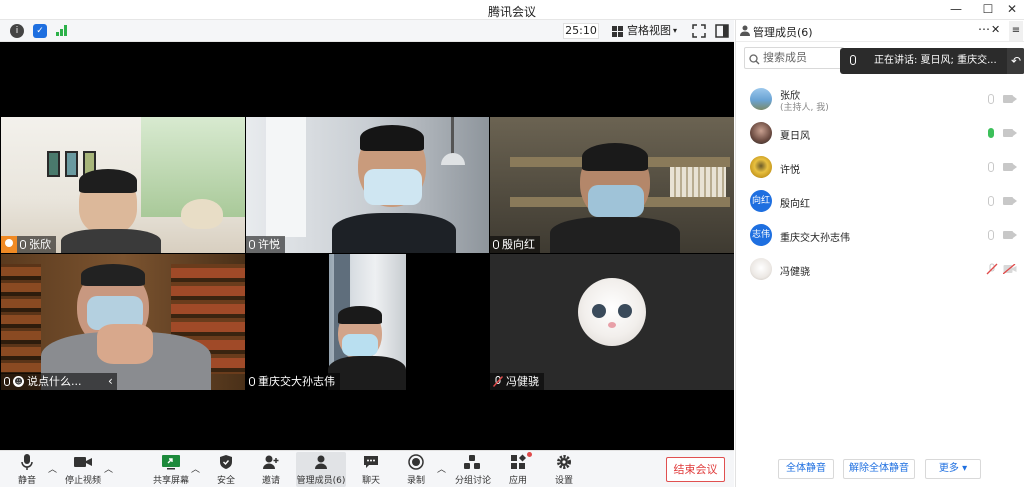 This screenshot has height=487, width=1024. Describe the element at coordinates (28, 244) in the screenshot. I see `participant-tag: 张欣` at that location.